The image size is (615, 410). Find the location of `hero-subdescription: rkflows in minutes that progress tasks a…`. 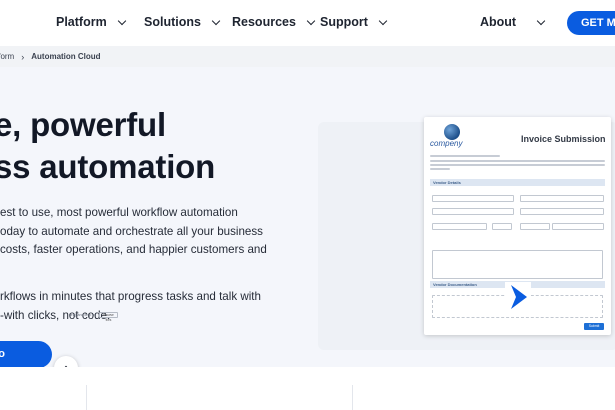

hero-subdescription: rkflows in minutes that progress tasks a… is located at coordinates (130, 306).